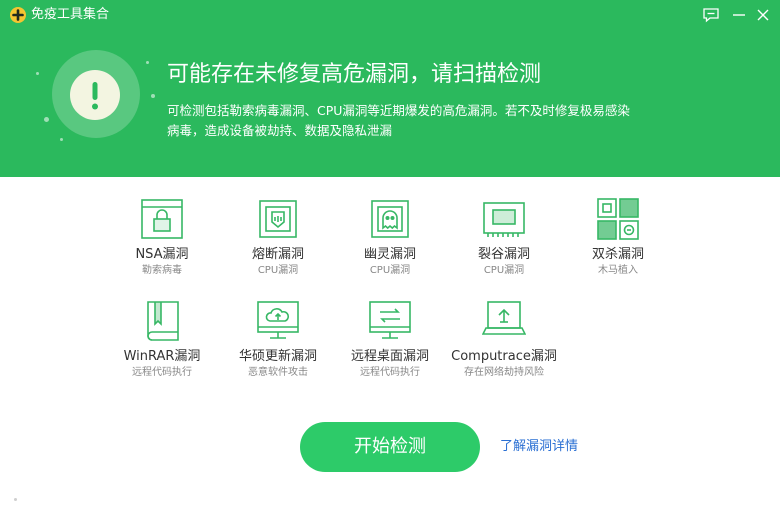 The width and height of the screenshot is (780, 520). I want to click on archive-book-icon, so click(162, 321).